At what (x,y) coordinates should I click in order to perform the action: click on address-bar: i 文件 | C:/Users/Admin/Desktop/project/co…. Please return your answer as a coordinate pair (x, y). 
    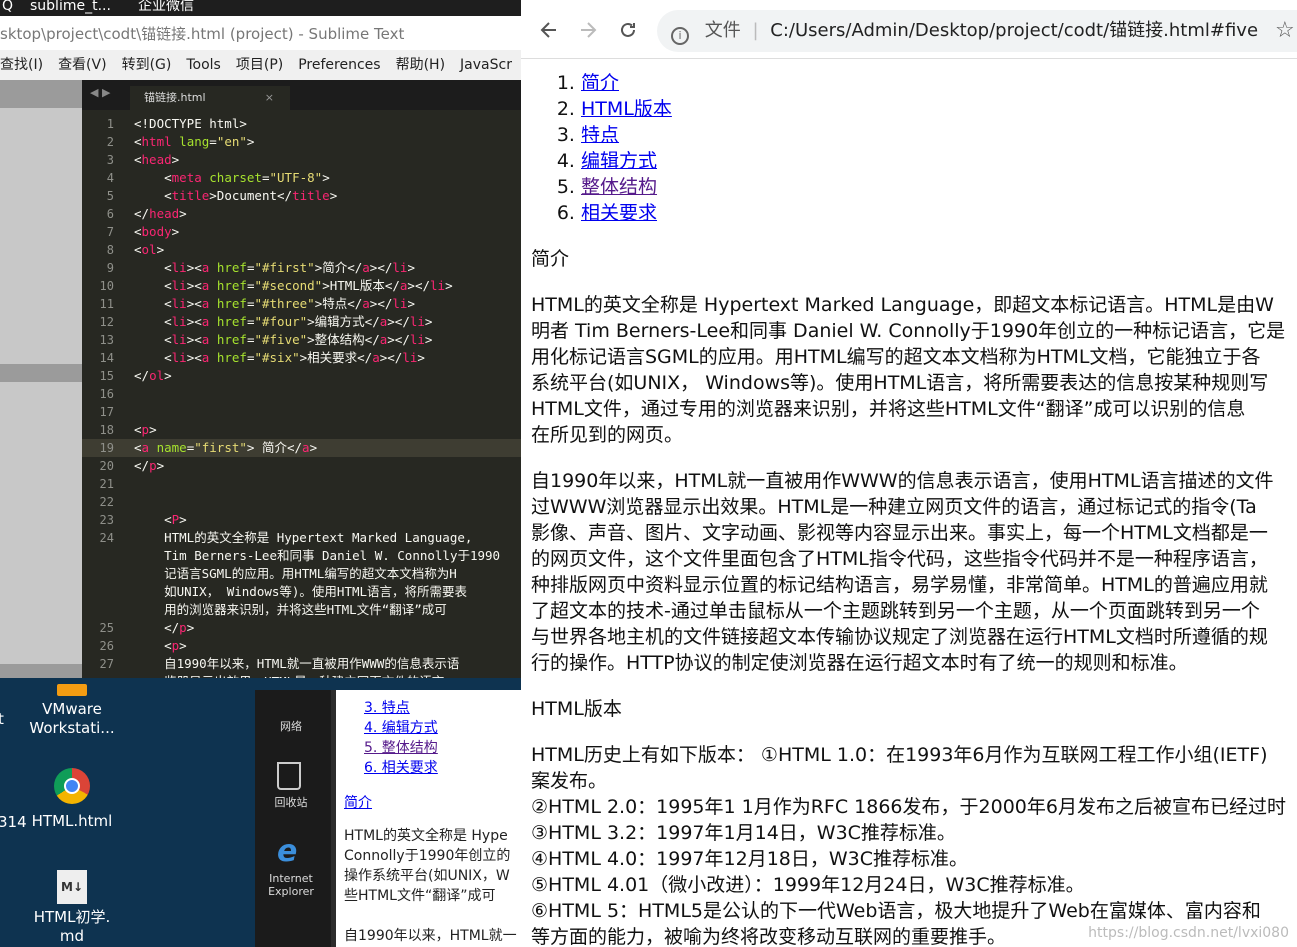
    Looking at the image, I should click on (977, 31).